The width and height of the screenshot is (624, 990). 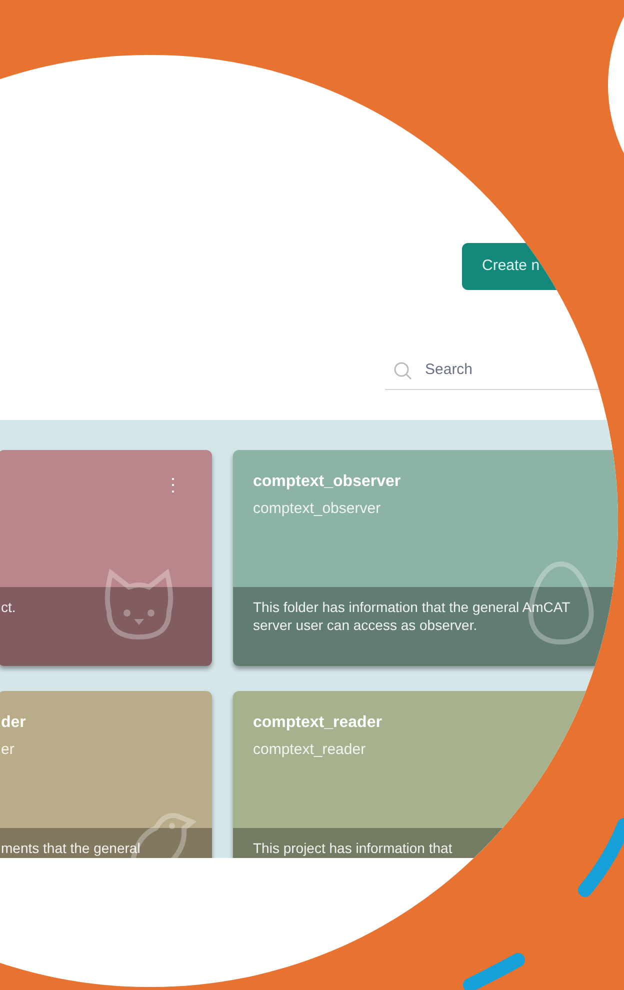 I want to click on project-title: comptext_observer, so click(x=327, y=482).